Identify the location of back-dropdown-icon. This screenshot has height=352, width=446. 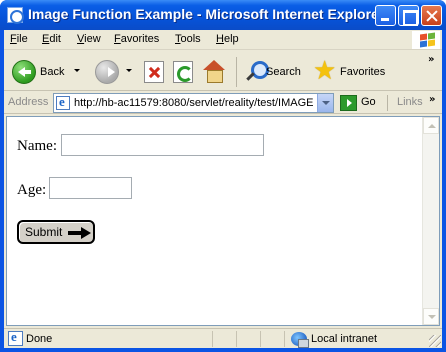
(77, 70).